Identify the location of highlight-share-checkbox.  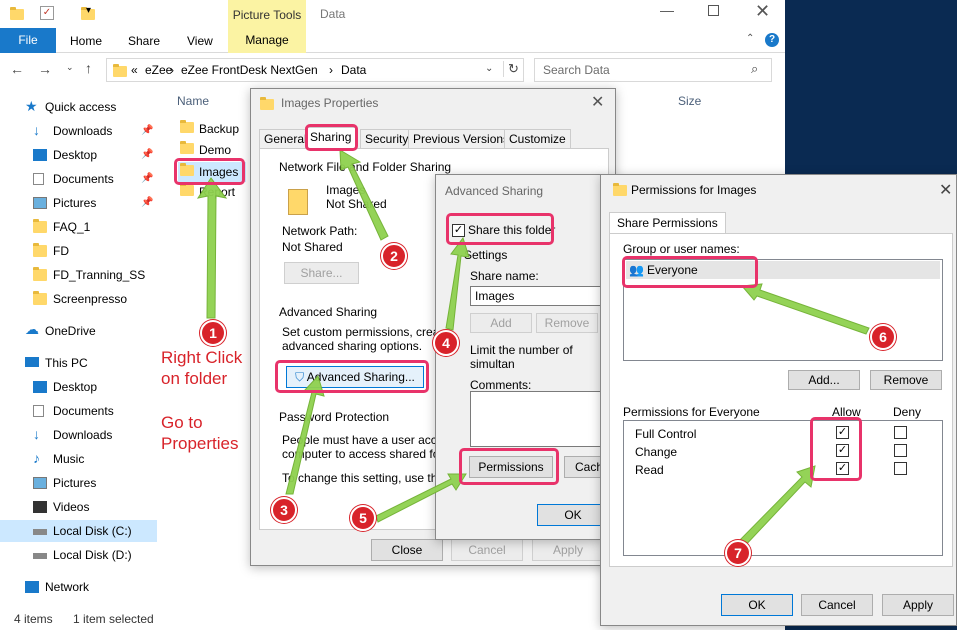
(500, 229).